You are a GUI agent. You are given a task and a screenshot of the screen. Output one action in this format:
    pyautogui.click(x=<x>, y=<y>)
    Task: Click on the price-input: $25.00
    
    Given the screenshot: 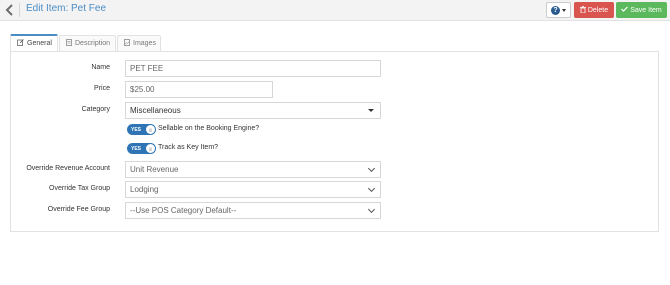 What is the action you would take?
    pyautogui.click(x=199, y=89)
    